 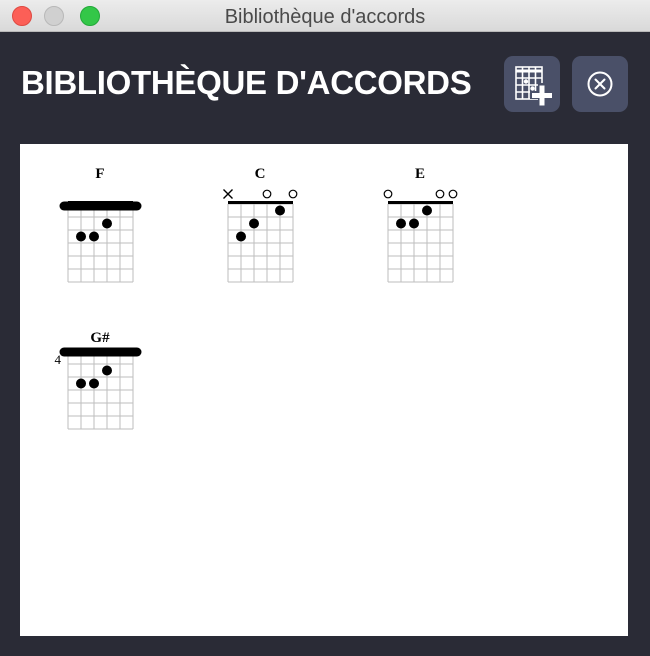 What do you see at coordinates (420, 174) in the screenshot?
I see `chord-name: E` at bounding box center [420, 174].